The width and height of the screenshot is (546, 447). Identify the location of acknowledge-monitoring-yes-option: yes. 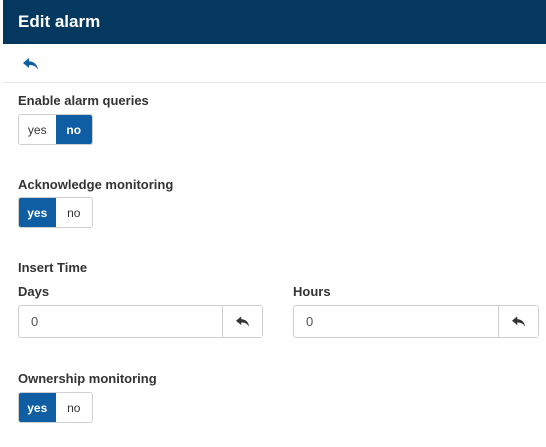
(37, 212).